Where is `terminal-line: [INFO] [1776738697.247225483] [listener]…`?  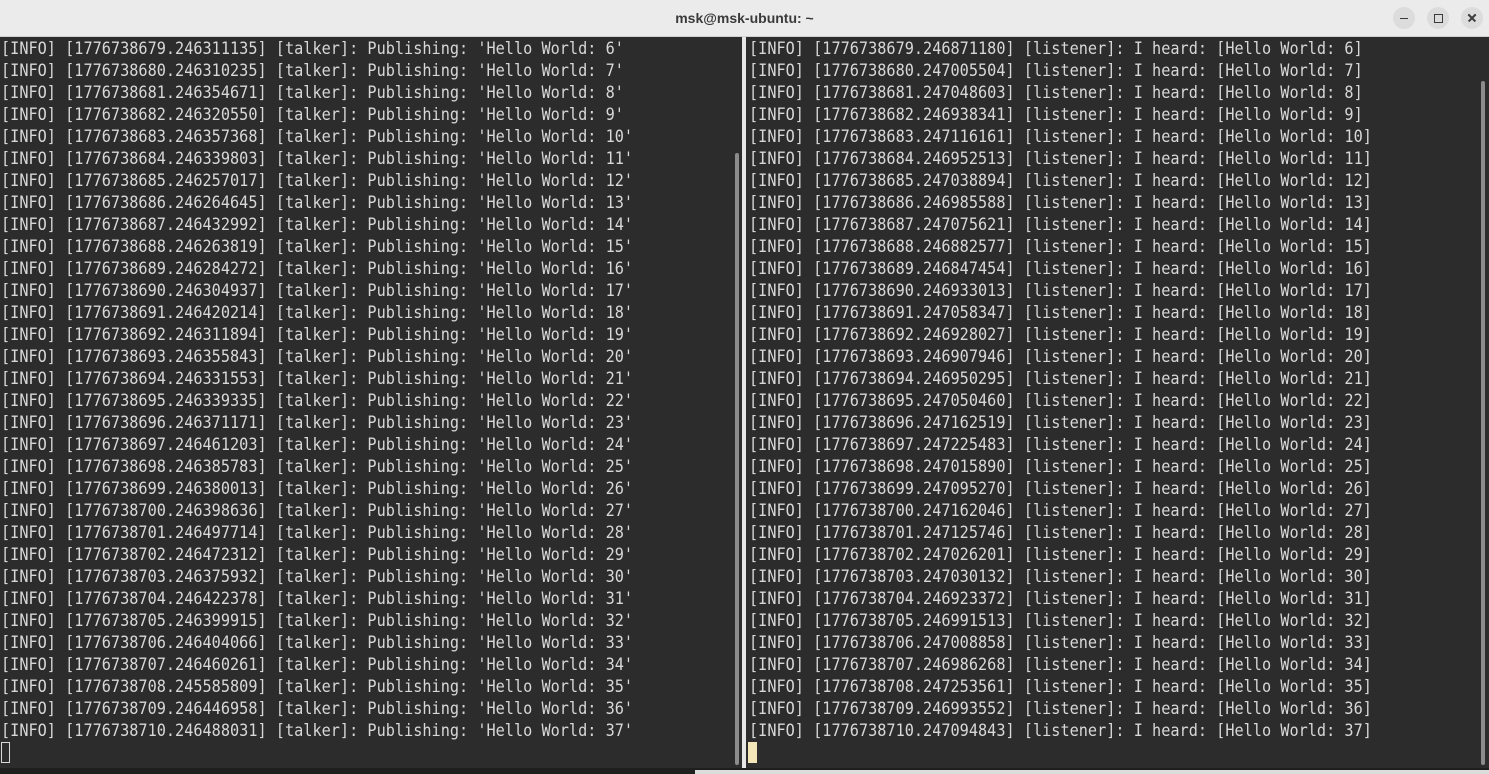
terminal-line: [INFO] [1776738697.247225483] [listener]… is located at coordinates (1060, 445).